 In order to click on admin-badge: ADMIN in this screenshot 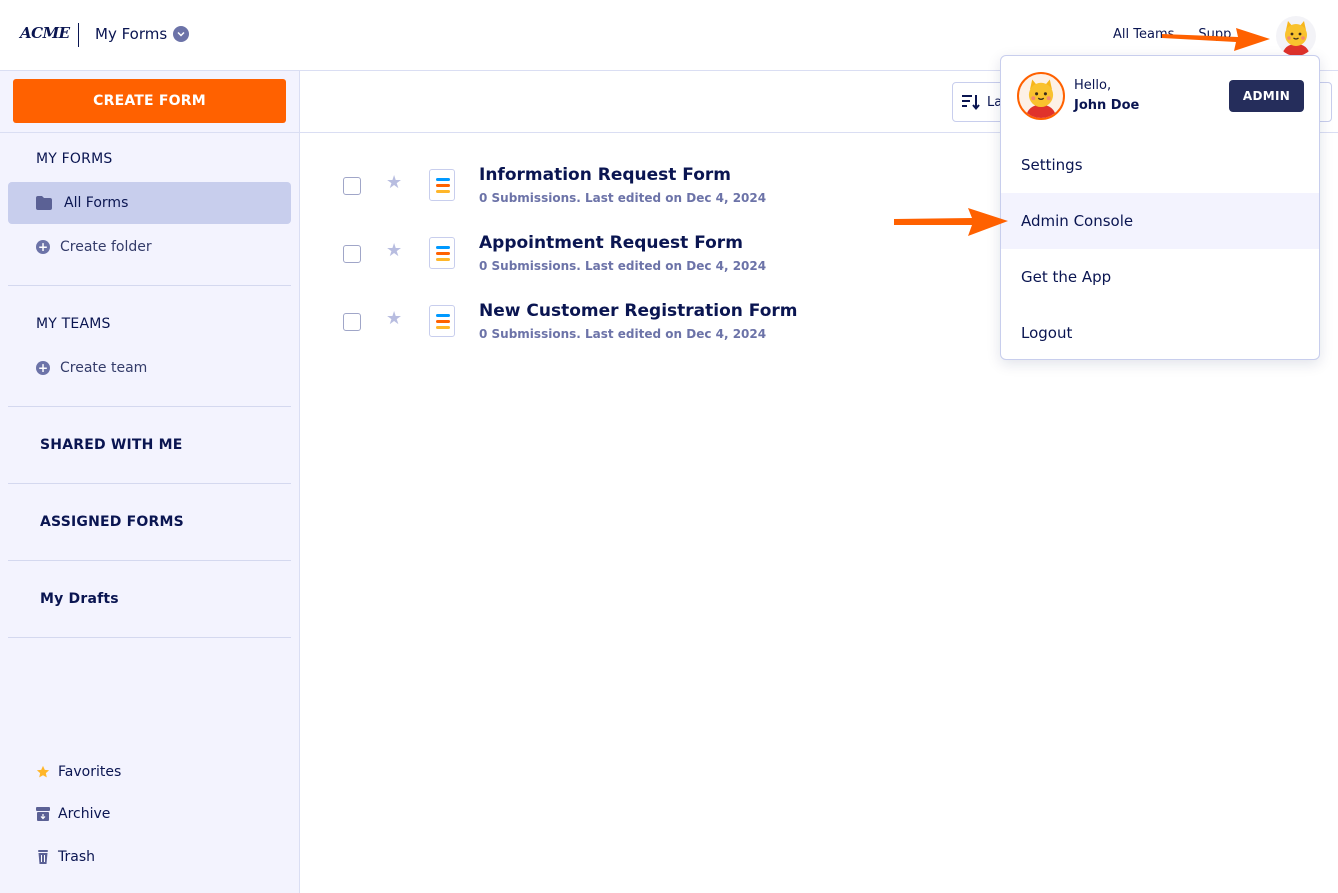, I will do `click(1266, 96)`.